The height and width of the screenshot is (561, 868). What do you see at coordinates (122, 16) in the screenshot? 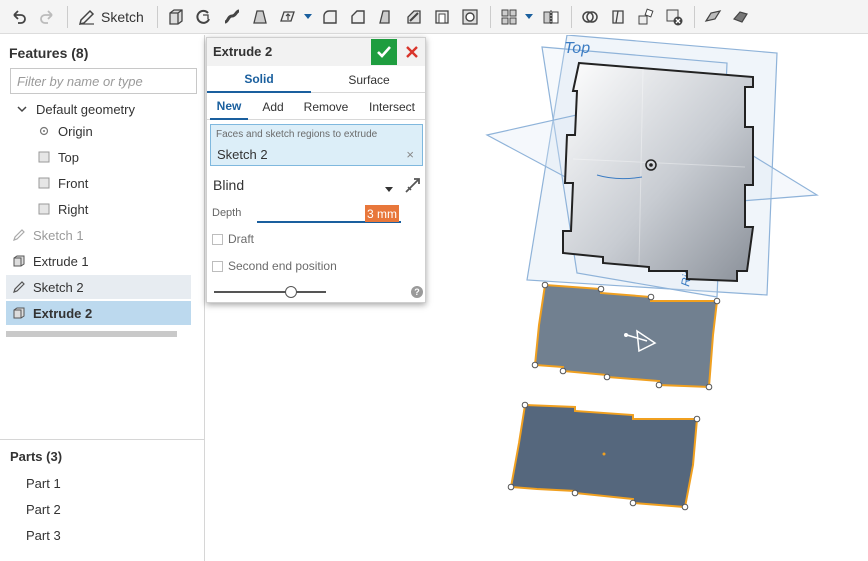
I see `sketch-label: Sketch` at bounding box center [122, 16].